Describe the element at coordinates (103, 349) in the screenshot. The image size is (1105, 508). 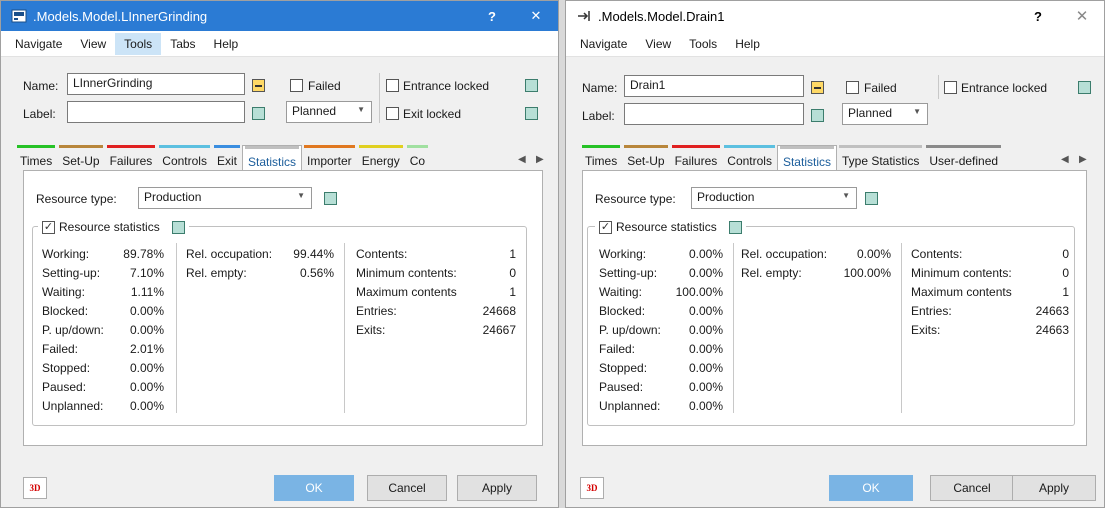
I see `stat-row: Failed: 2.01%` at that location.